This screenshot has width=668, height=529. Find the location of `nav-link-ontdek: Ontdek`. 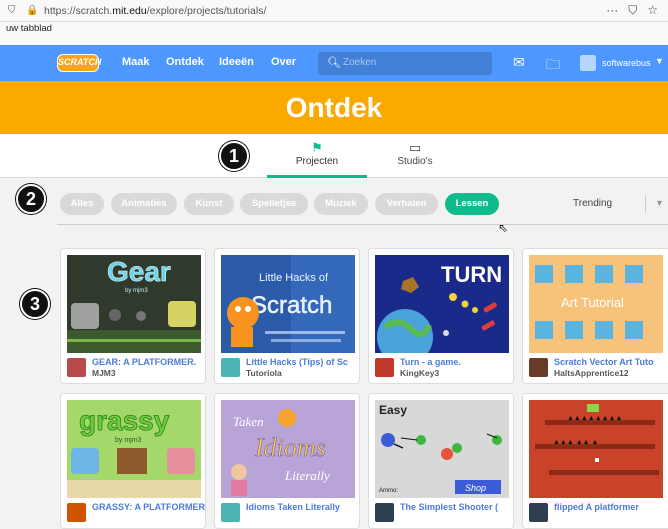

nav-link-ontdek: Ontdek is located at coordinates (185, 62).